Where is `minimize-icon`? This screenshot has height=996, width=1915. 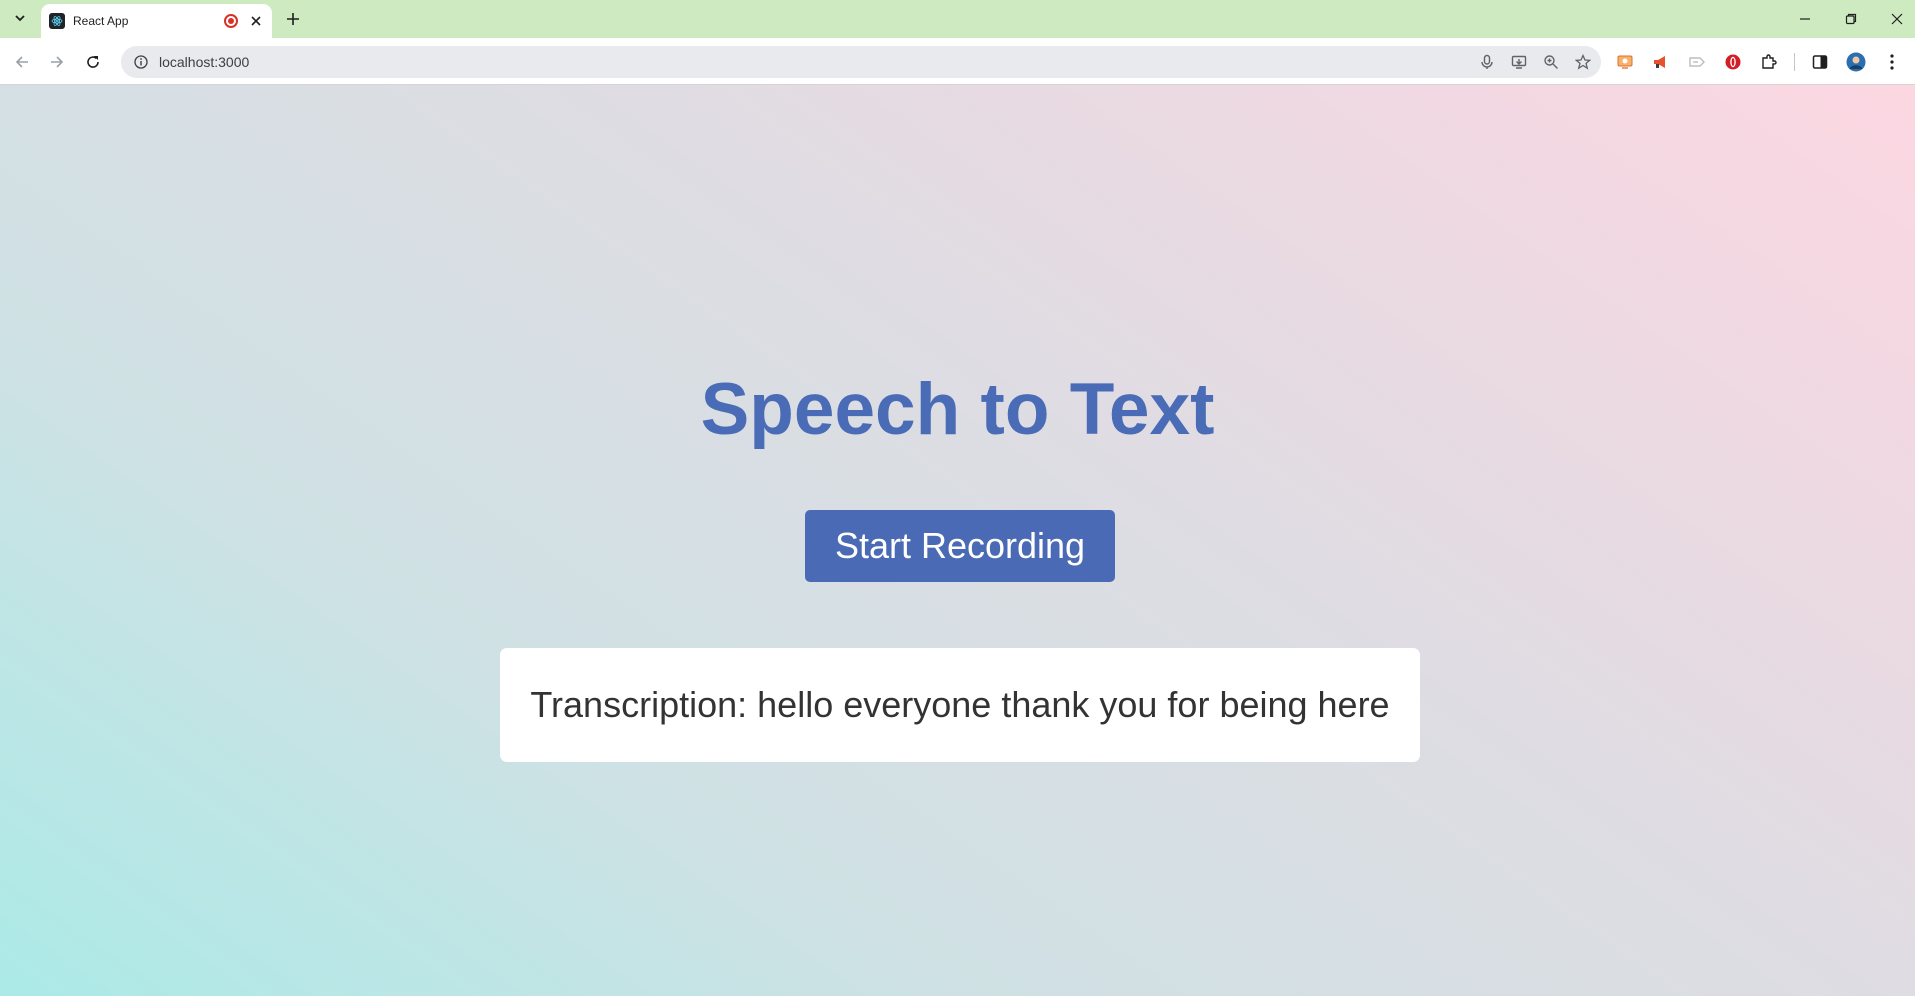 minimize-icon is located at coordinates (1805, 19).